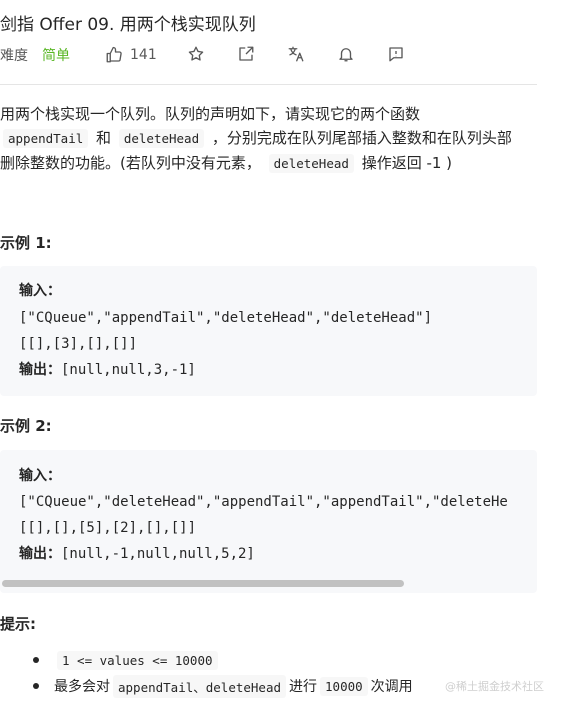 This screenshot has width=577, height=711. I want to click on horizontal-scrollbar, so click(203, 583).